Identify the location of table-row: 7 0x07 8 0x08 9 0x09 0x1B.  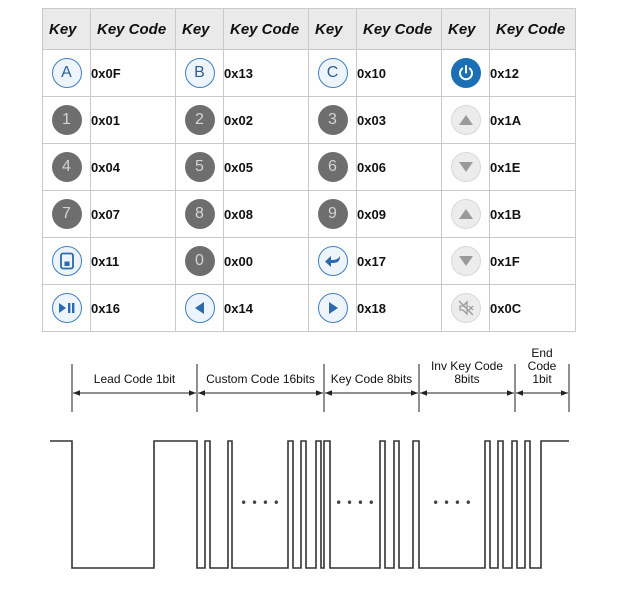
(309, 214).